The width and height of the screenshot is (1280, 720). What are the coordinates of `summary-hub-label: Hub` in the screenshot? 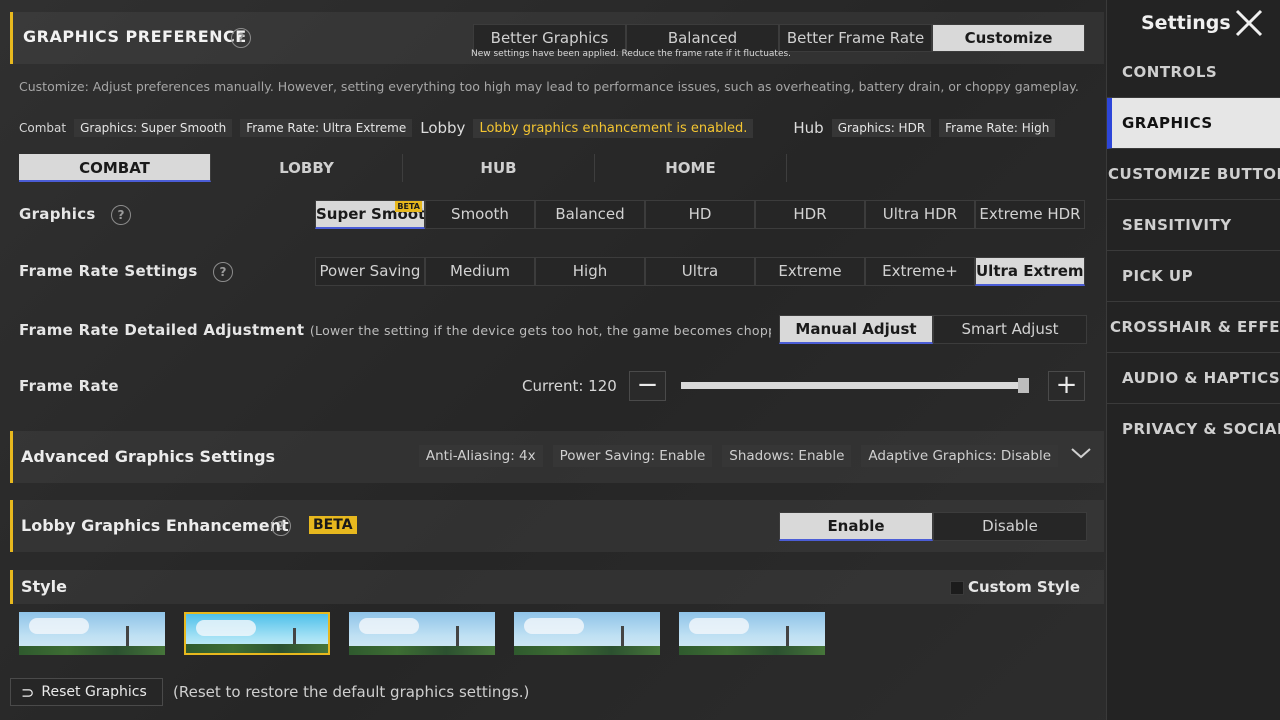 It's located at (808, 128).